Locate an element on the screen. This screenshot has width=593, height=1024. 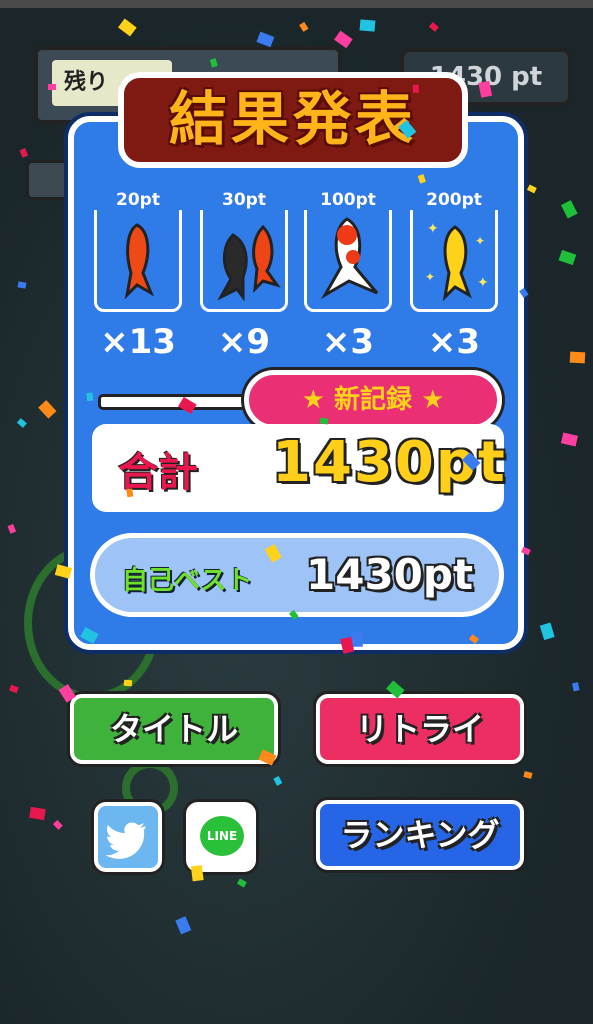
best-label: 自己ベスト is located at coordinates (187, 581).